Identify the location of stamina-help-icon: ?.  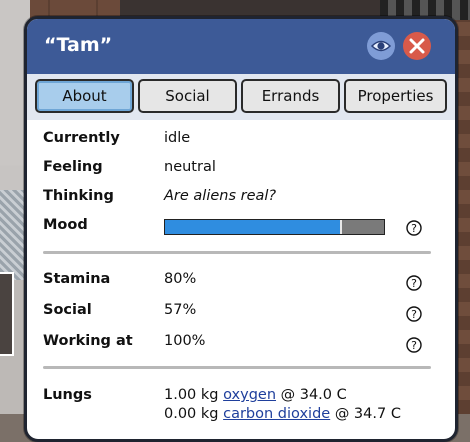
(414, 283).